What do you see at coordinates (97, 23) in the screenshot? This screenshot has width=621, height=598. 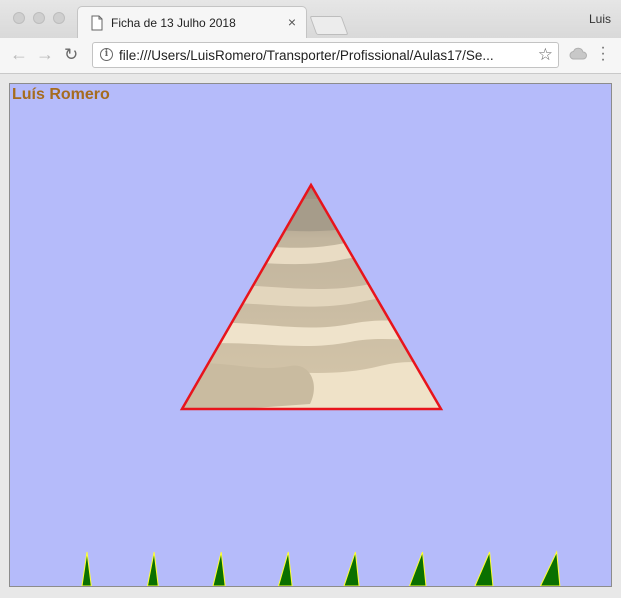 I see `document-icon` at bounding box center [97, 23].